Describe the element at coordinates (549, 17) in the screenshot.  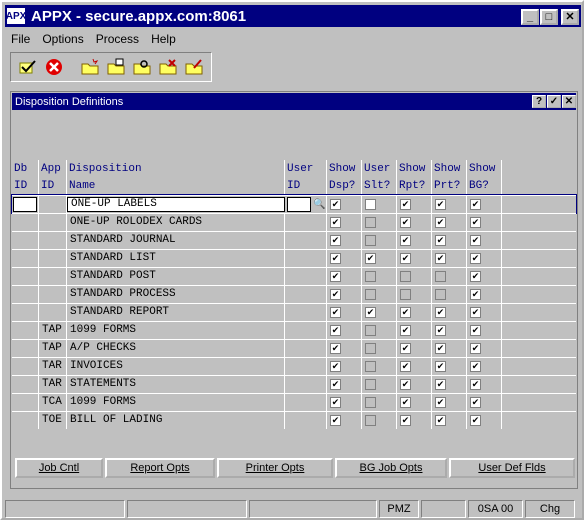
I see `maximize-button: □` at that location.